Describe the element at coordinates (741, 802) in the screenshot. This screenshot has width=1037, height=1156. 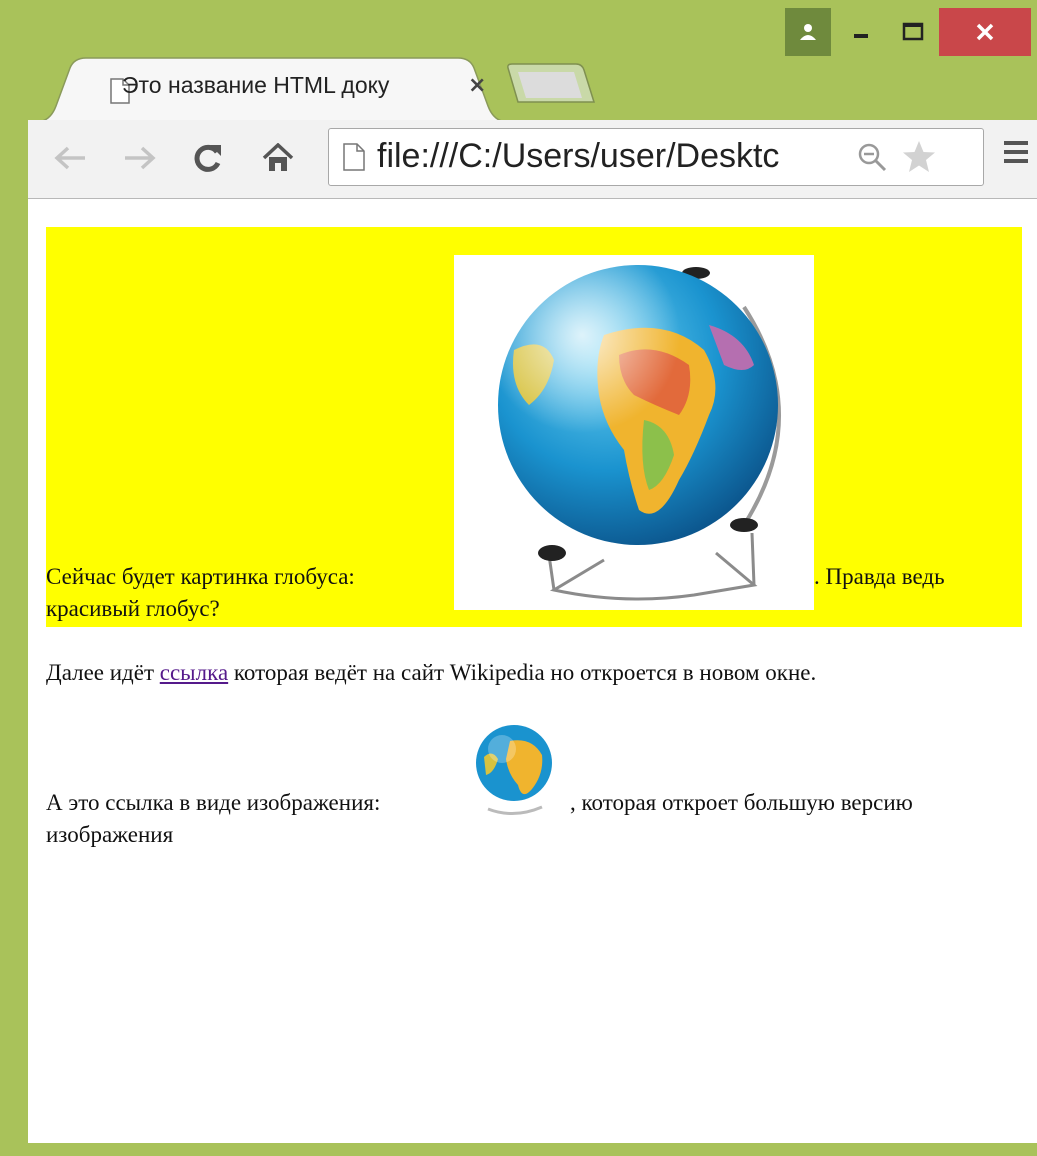
I see `para2-after: , которая откроет большую версию` at that location.